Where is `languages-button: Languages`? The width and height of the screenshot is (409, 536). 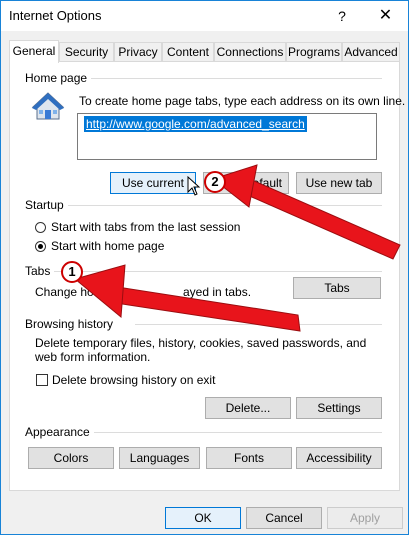
languages-button: Languages is located at coordinates (159, 458).